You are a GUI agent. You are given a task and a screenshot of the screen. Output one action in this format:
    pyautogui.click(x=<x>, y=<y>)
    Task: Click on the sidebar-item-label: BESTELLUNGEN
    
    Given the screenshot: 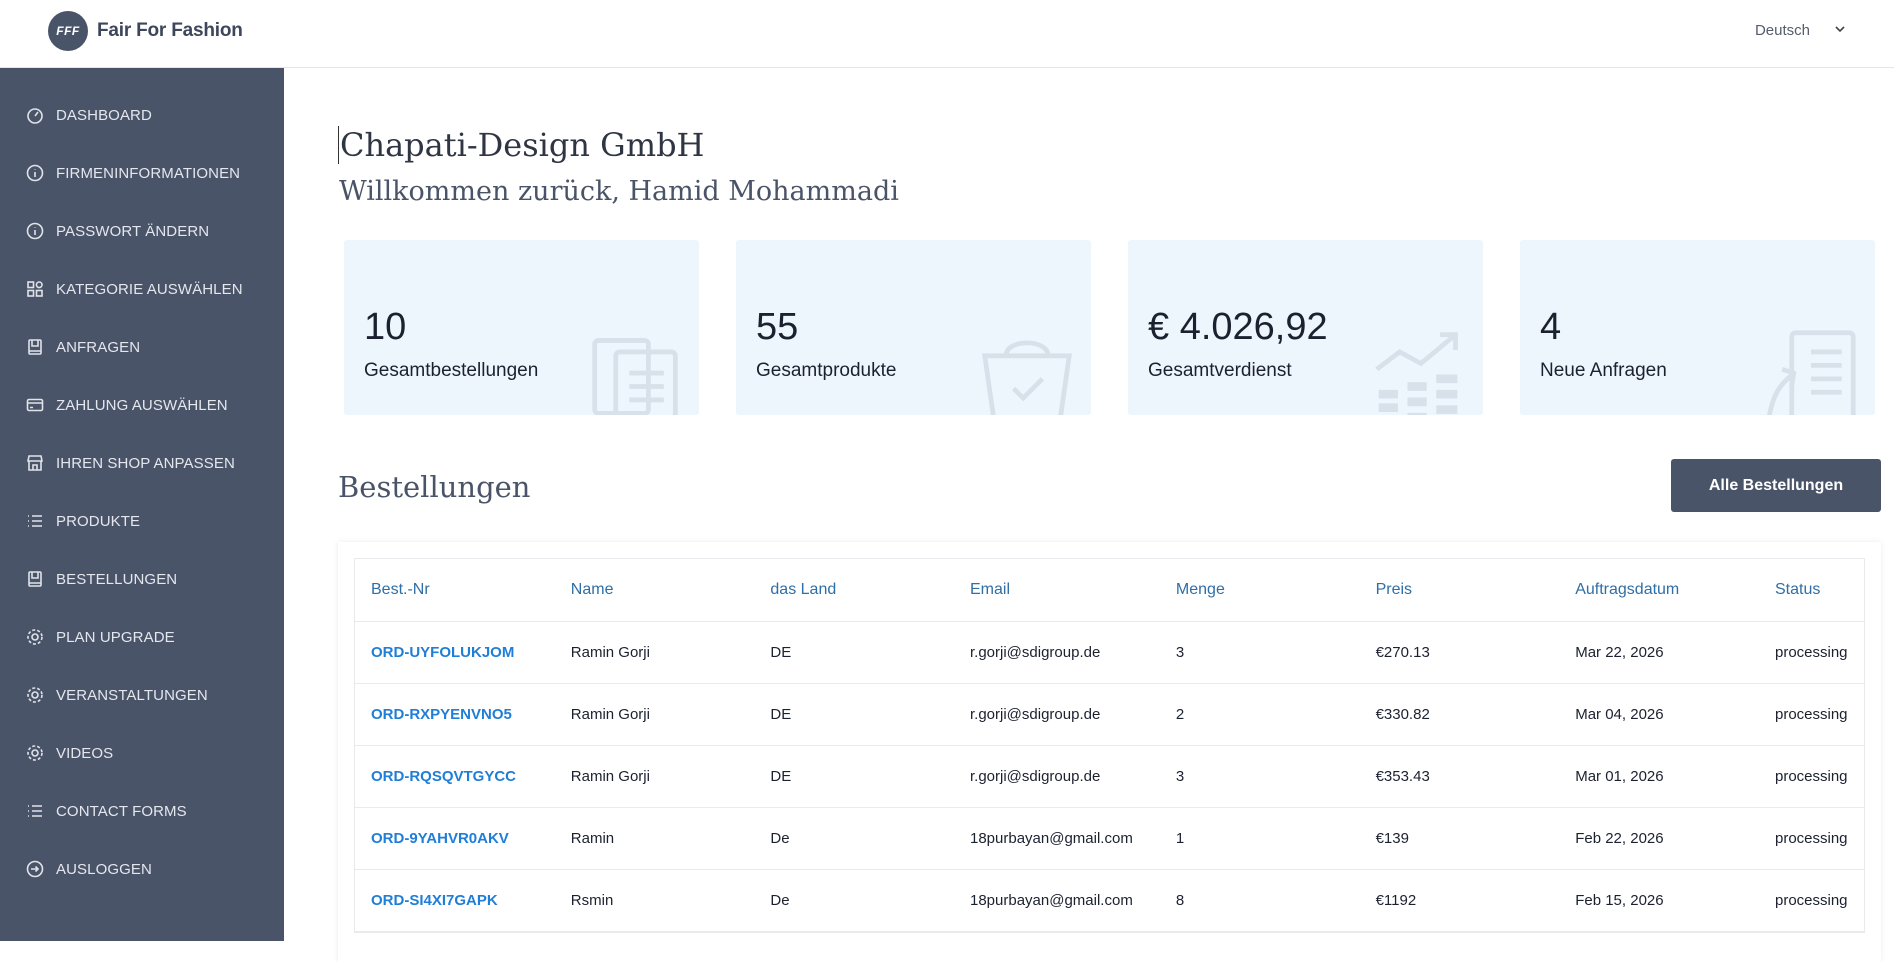 What is the action you would take?
    pyautogui.click(x=117, y=579)
    